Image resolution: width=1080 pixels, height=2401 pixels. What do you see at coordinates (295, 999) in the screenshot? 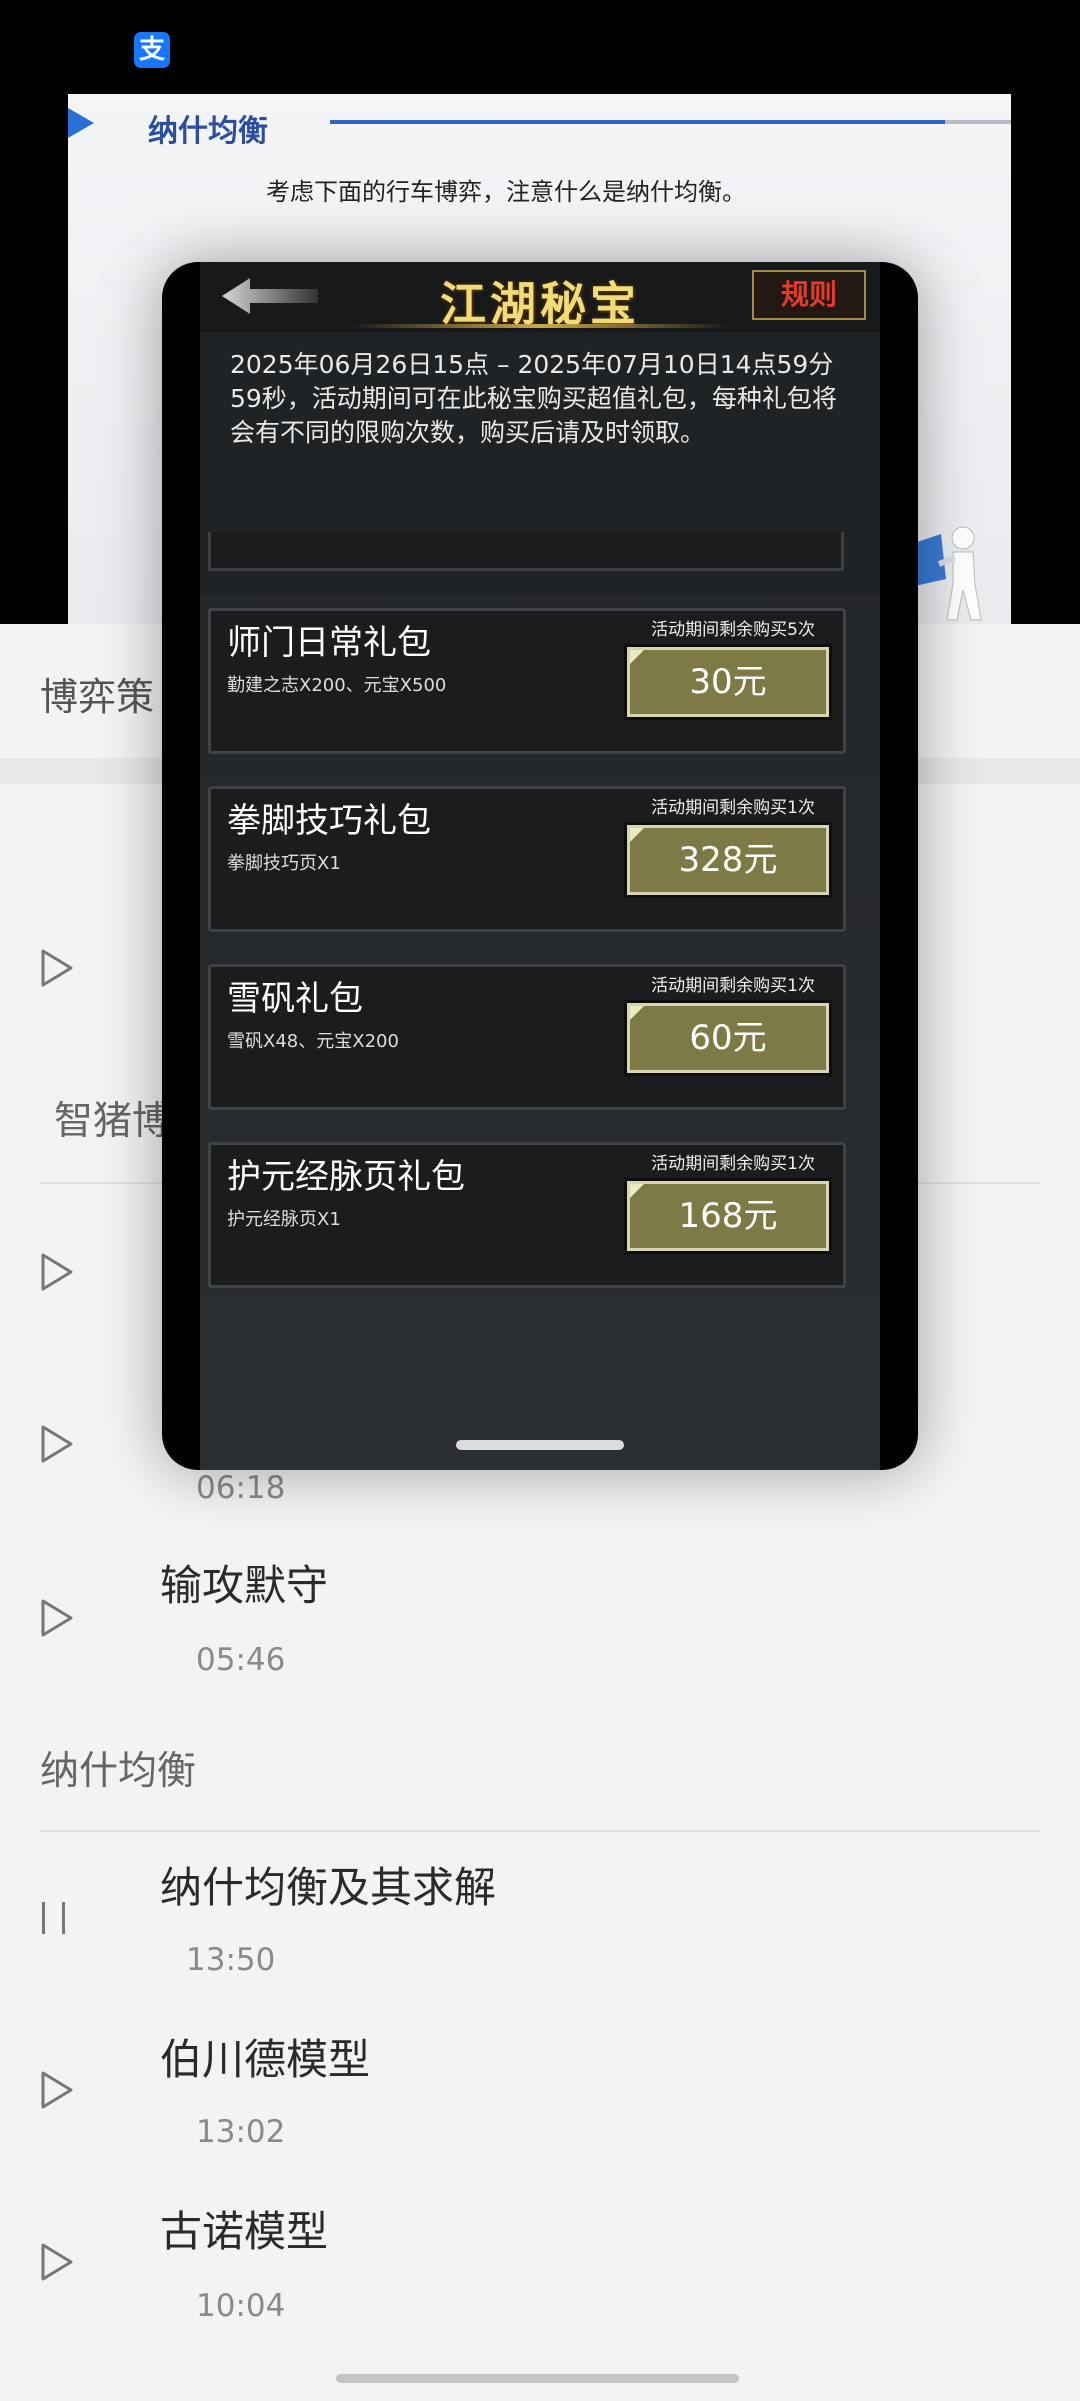
I see `package-name: 雪矾礼包` at bounding box center [295, 999].